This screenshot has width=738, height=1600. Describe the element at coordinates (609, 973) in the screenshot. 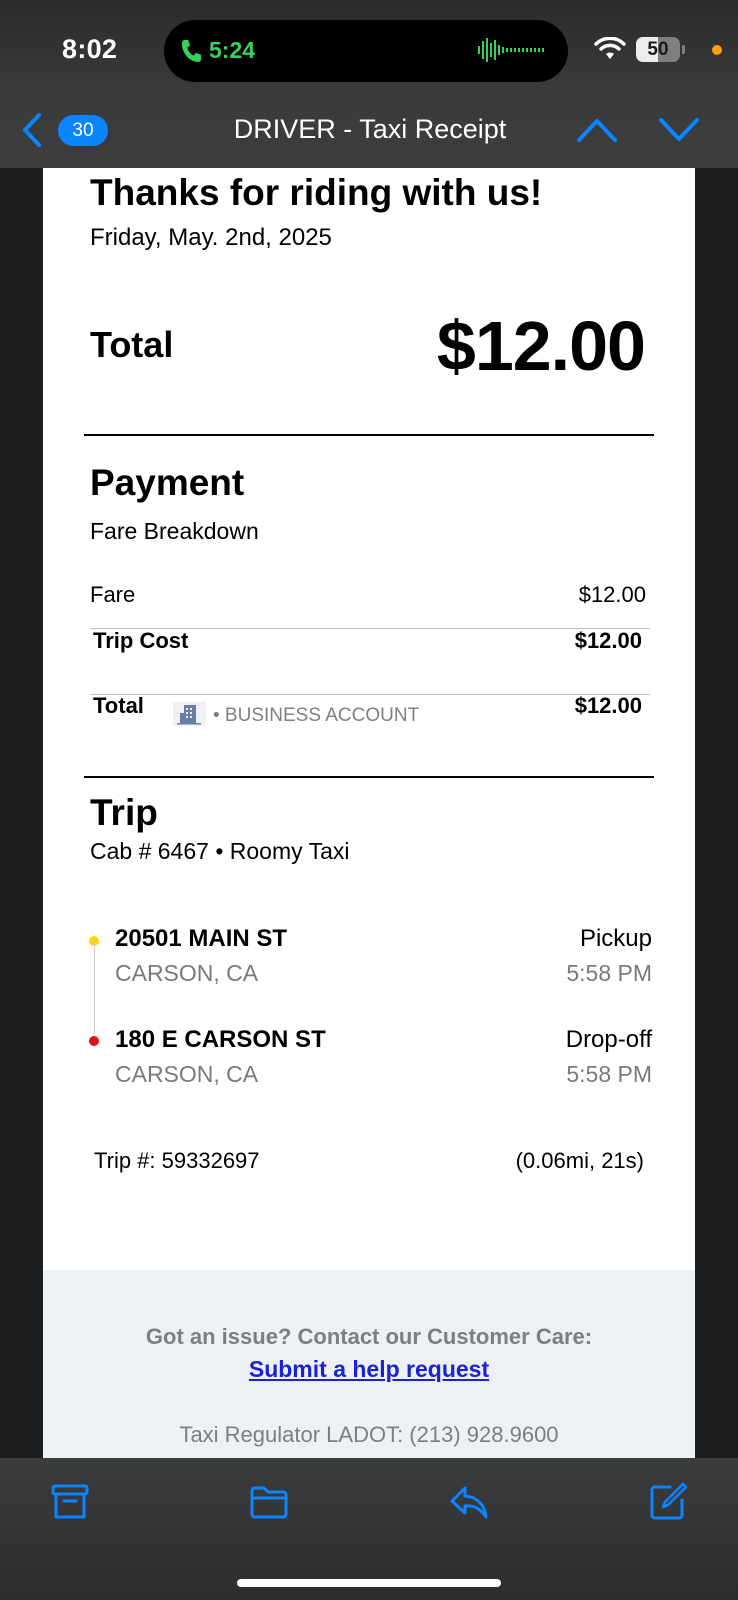

I see `pickup-time: 5:58 PM` at that location.